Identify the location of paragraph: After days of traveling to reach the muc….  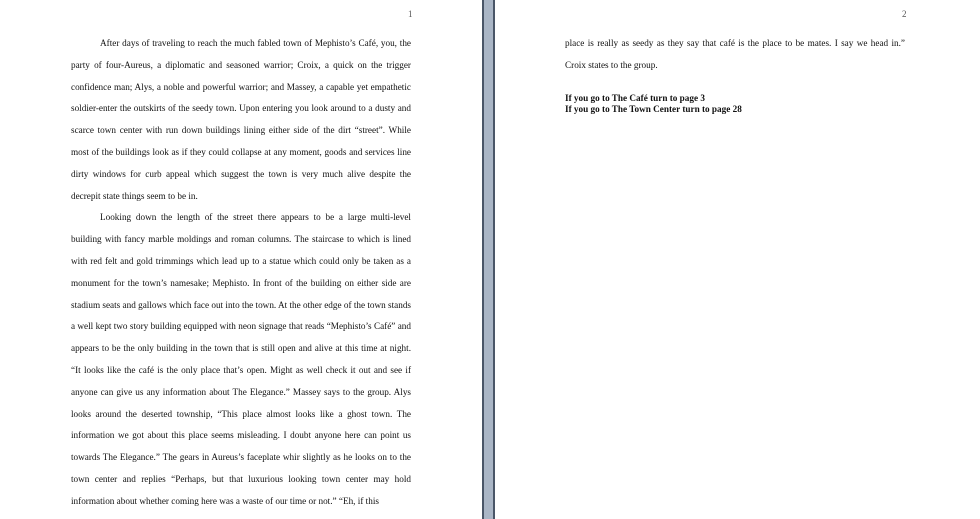
(241, 120).